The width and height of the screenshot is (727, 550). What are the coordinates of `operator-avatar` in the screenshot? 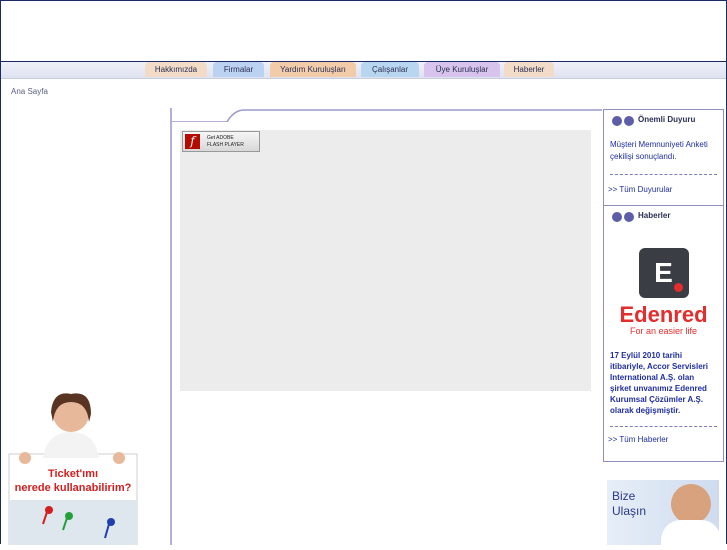 It's located at (691, 504).